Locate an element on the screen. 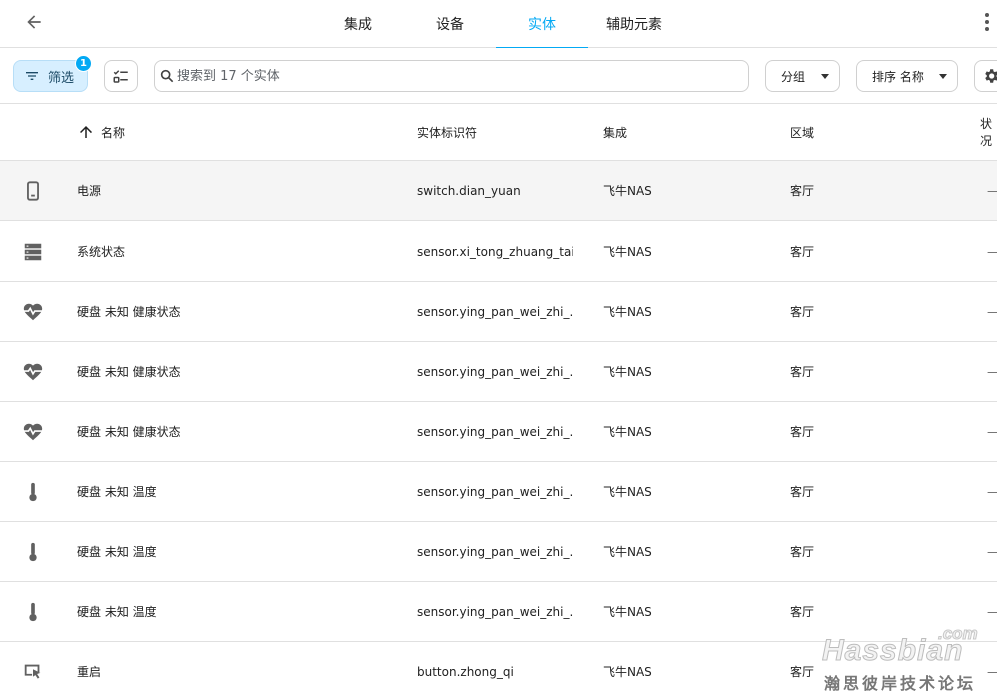 This screenshot has height=698, width=997. selection-mode-button is located at coordinates (121, 76).